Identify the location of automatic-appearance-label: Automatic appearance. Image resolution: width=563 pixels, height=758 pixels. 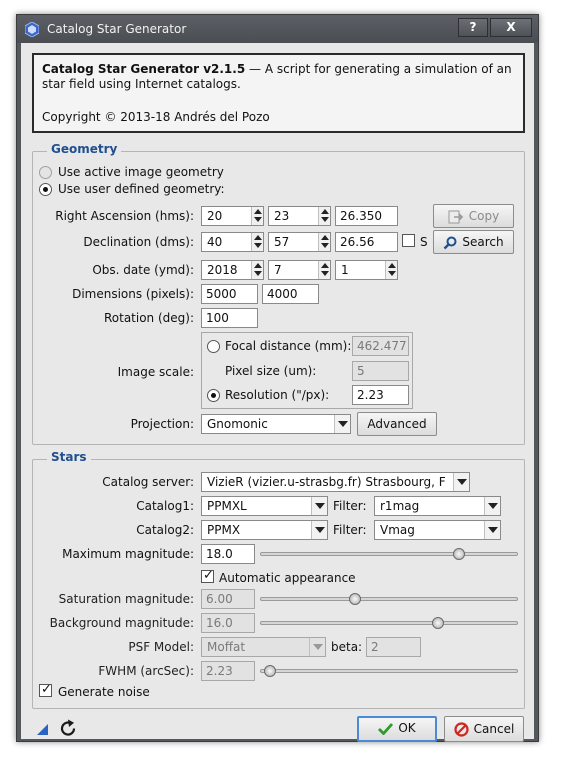
(287, 578).